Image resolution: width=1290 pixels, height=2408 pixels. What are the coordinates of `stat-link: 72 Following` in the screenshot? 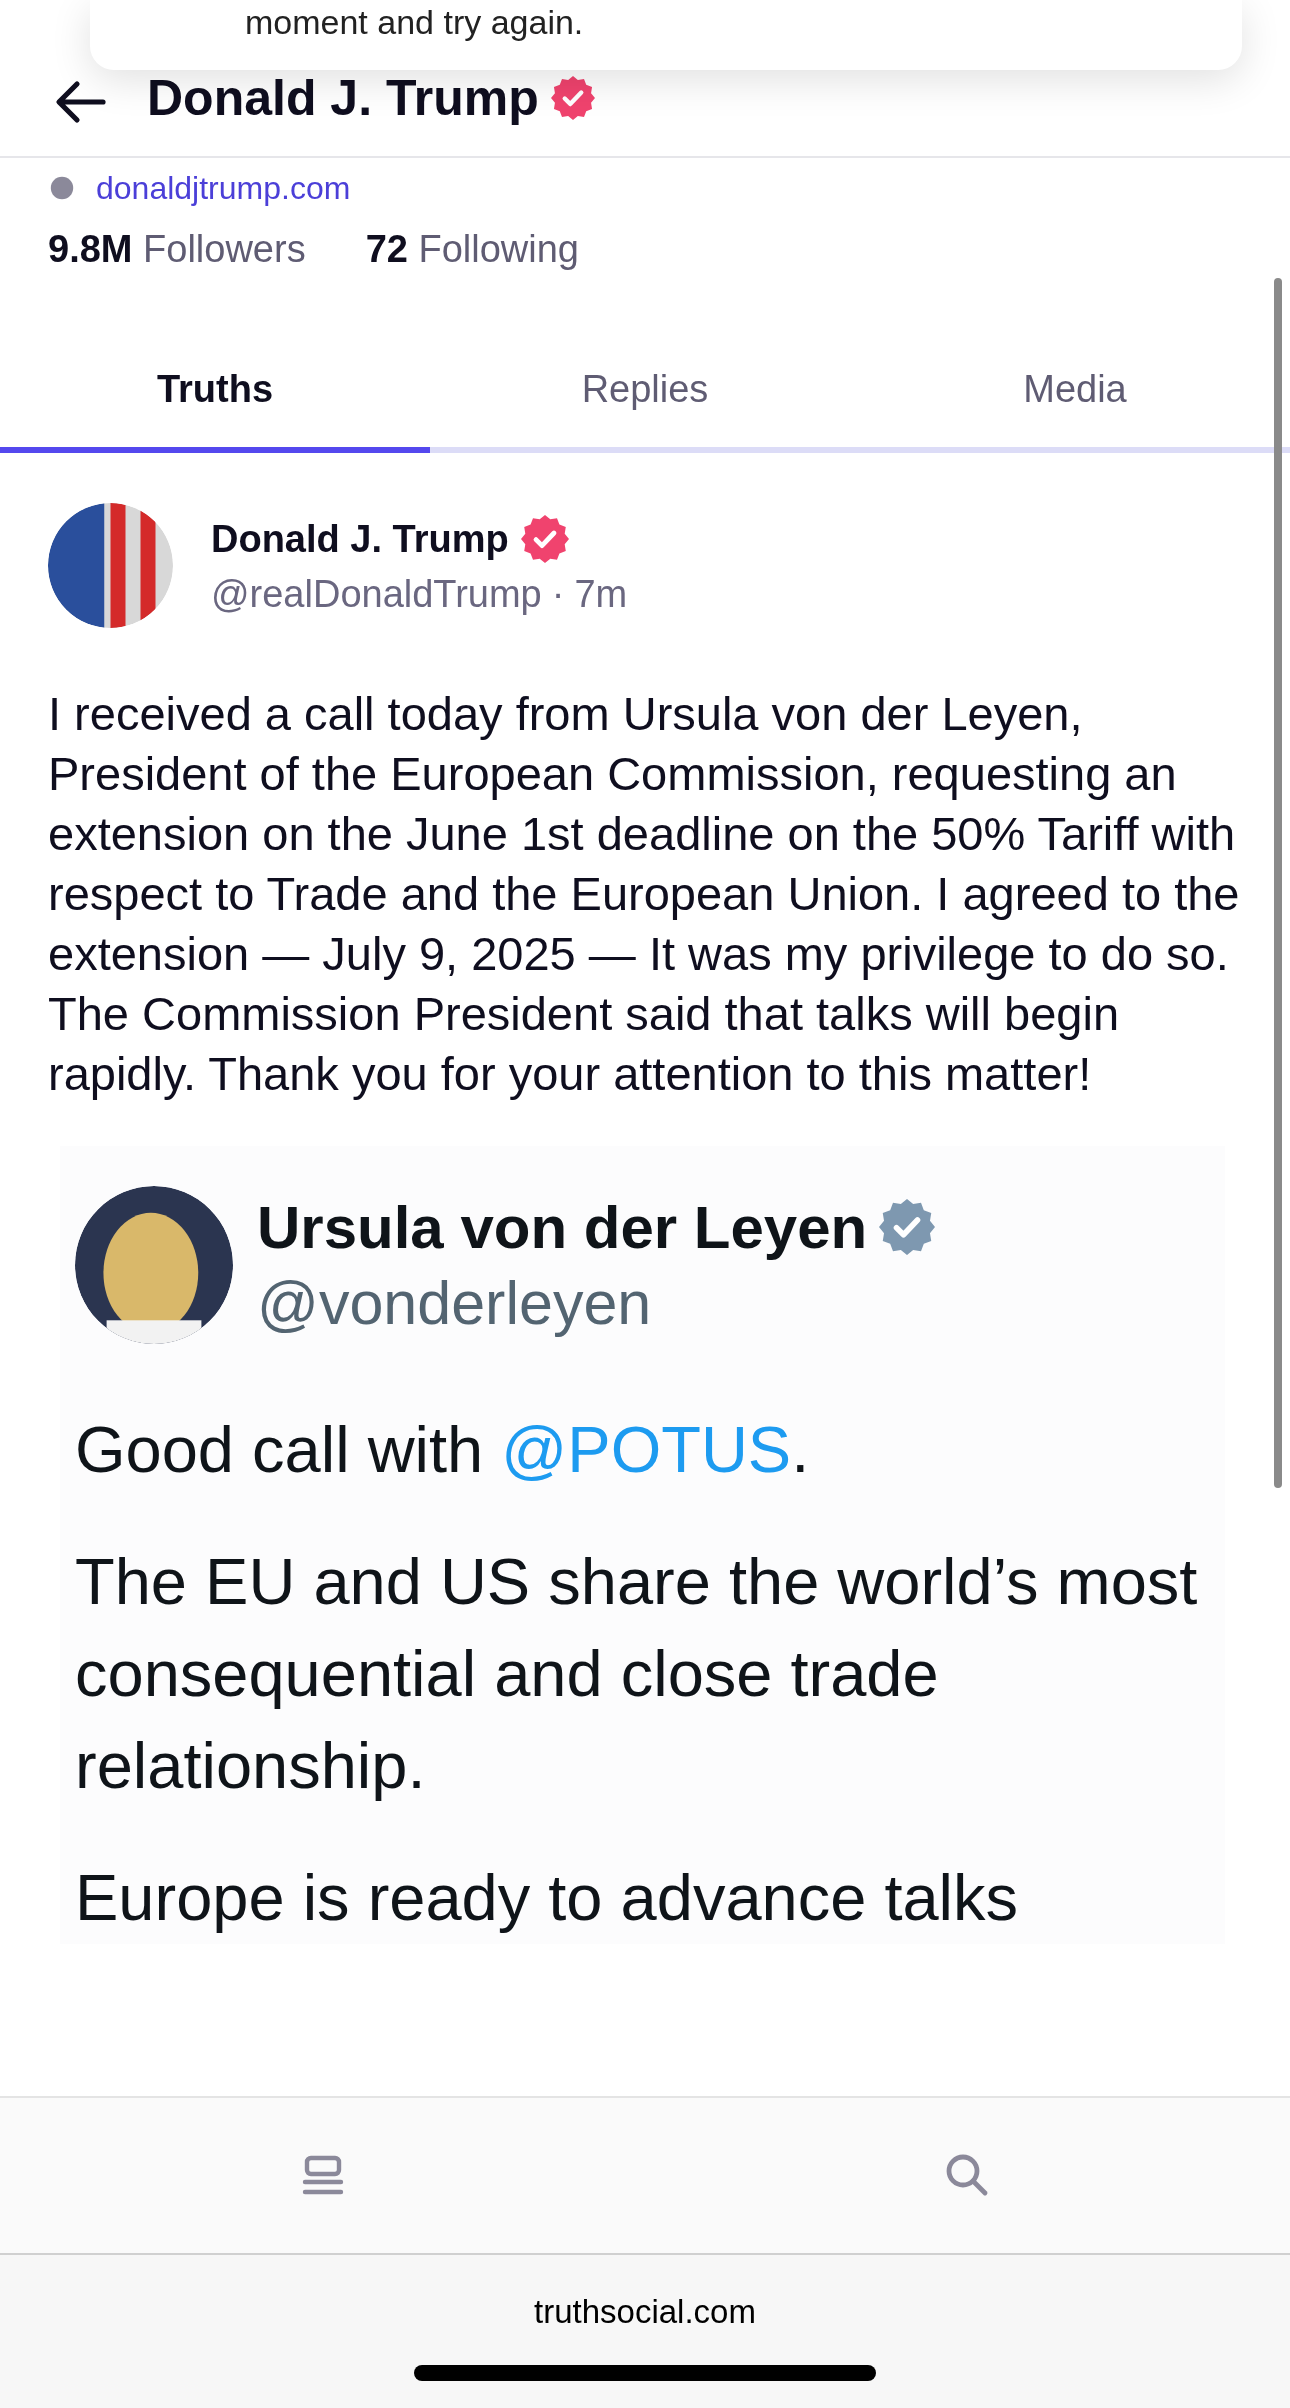 It's located at (472, 249).